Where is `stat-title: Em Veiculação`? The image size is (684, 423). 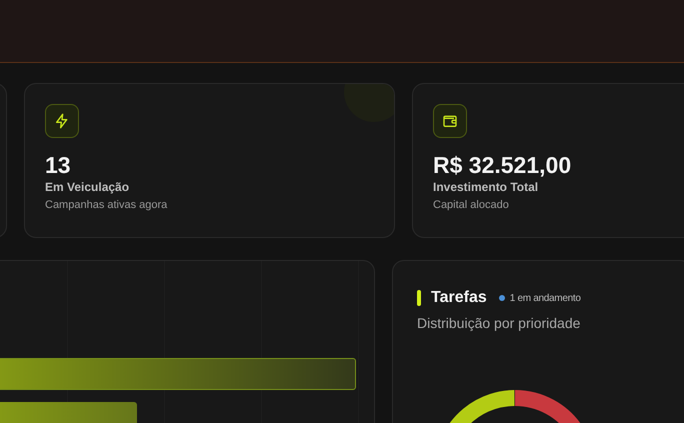 stat-title: Em Veiculação is located at coordinates (87, 187).